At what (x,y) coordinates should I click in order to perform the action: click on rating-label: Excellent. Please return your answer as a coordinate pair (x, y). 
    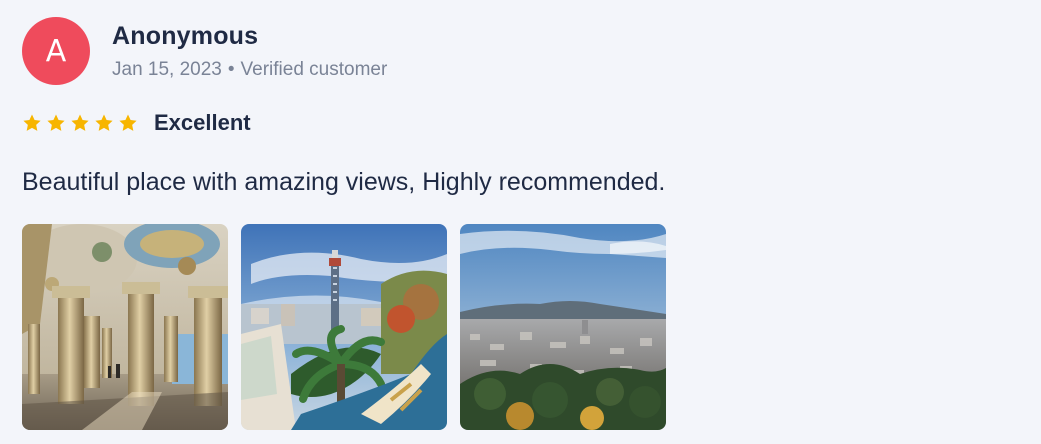
    Looking at the image, I should click on (202, 122).